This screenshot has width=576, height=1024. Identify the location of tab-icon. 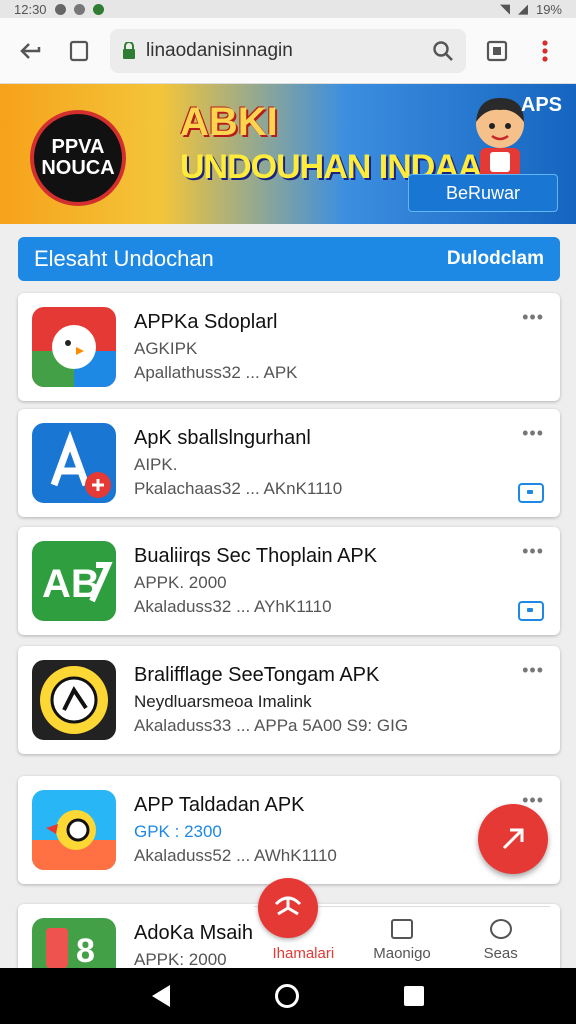
(79, 51).